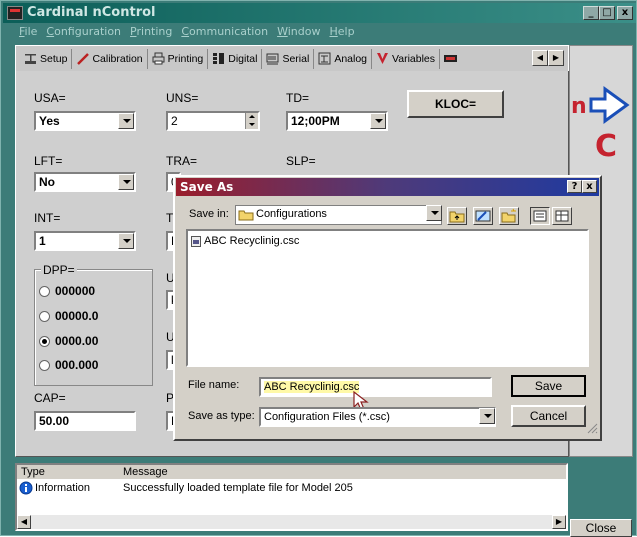 Image resolution: width=637 pixels, height=537 pixels. Describe the element at coordinates (556, 58) in the screenshot. I see `tab-scroll-right: ▶` at that location.